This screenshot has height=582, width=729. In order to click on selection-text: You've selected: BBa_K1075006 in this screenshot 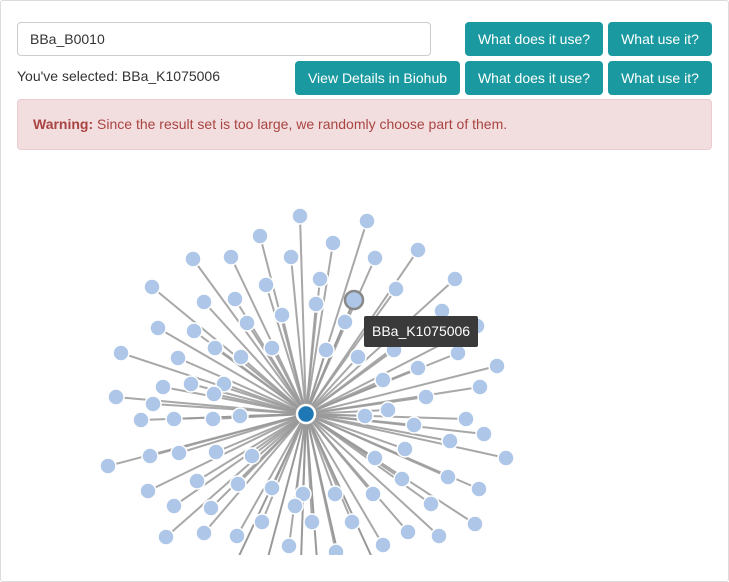, I will do `click(118, 76)`.